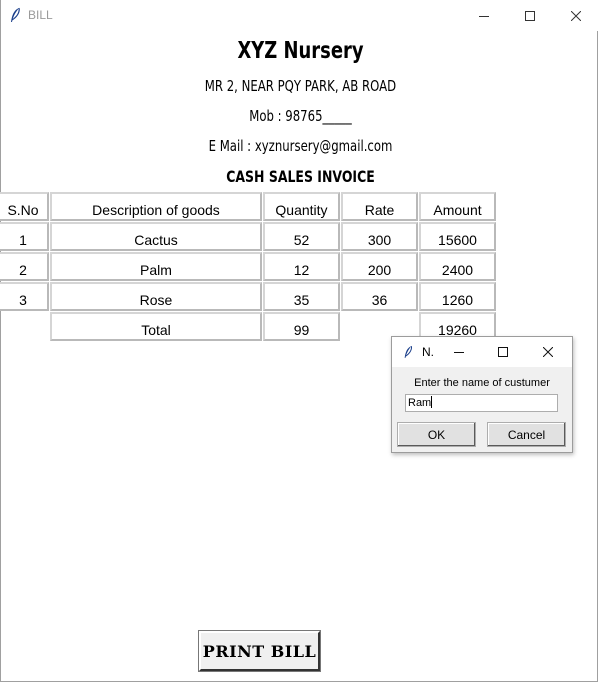  I want to click on ok-button: OK, so click(436, 434).